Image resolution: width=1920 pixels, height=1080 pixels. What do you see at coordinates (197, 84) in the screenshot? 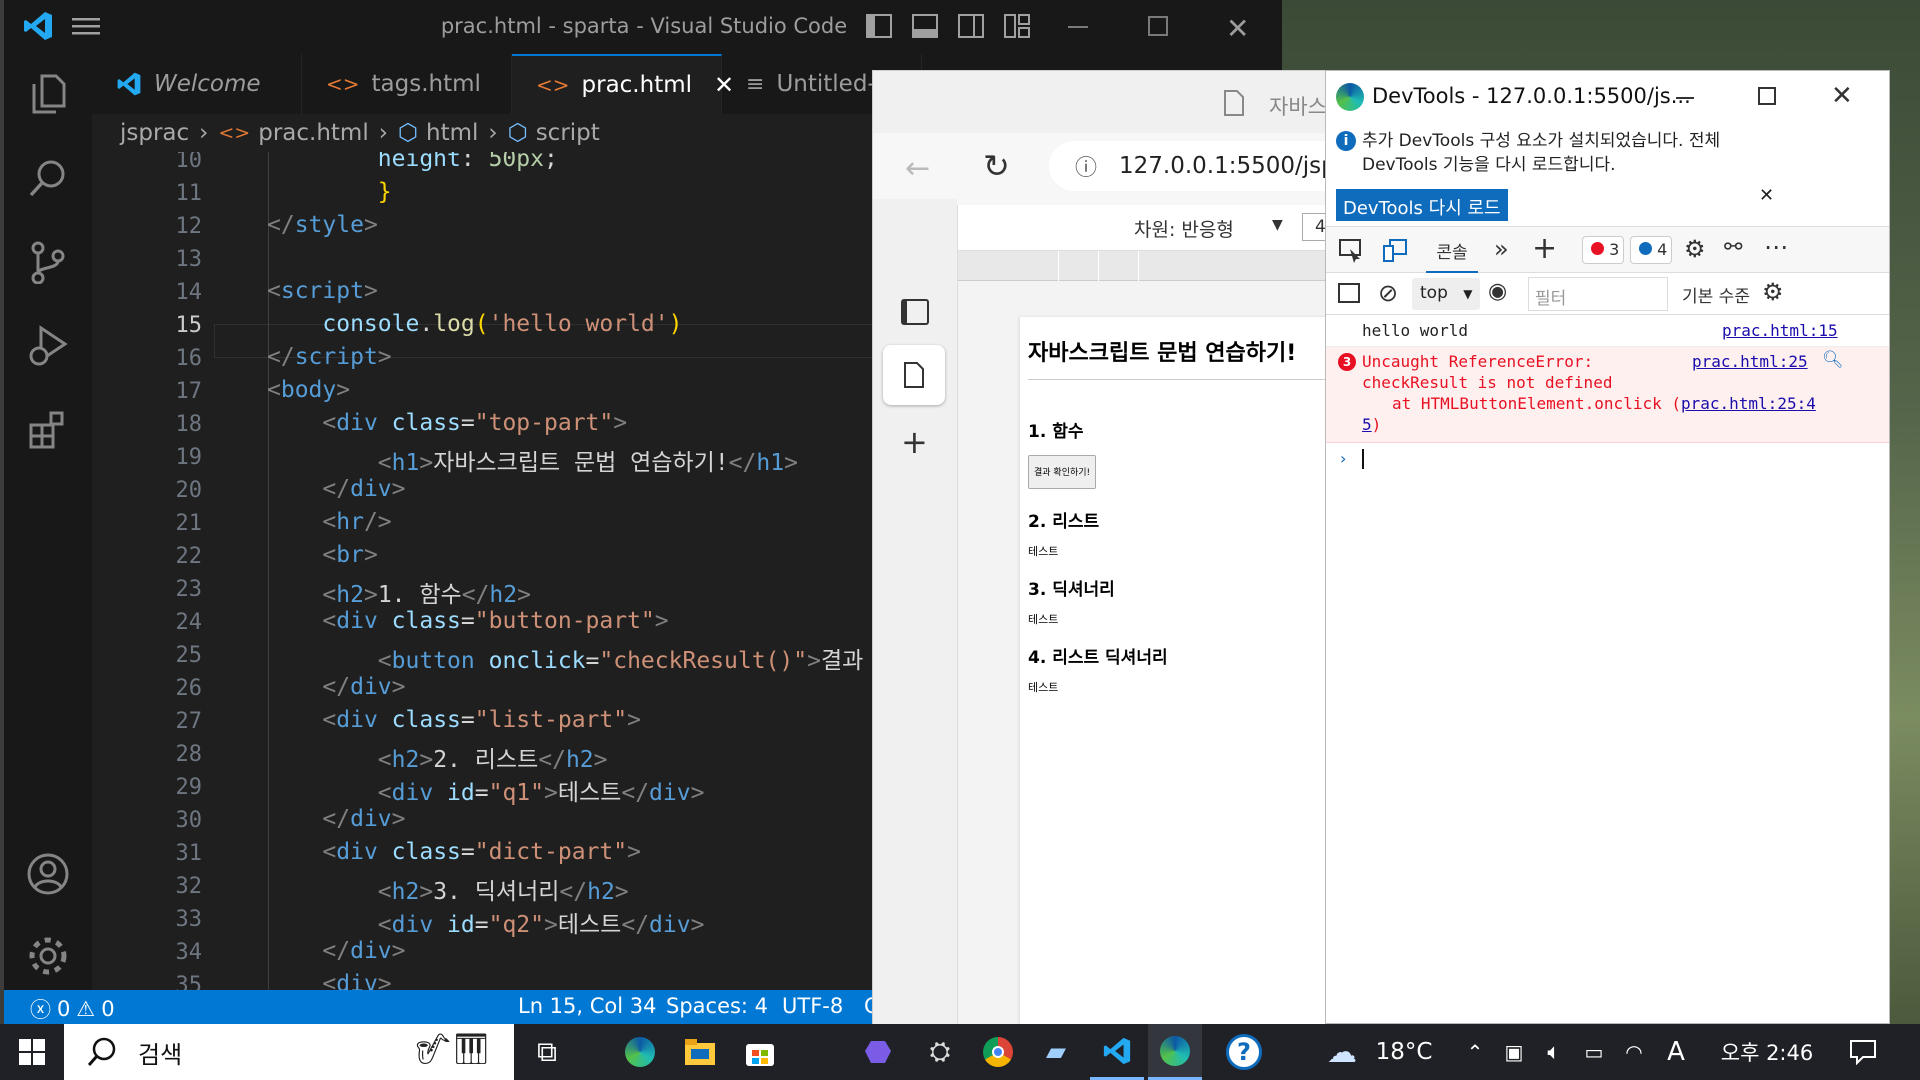
I see `tab-welcome: Welcome` at bounding box center [197, 84].